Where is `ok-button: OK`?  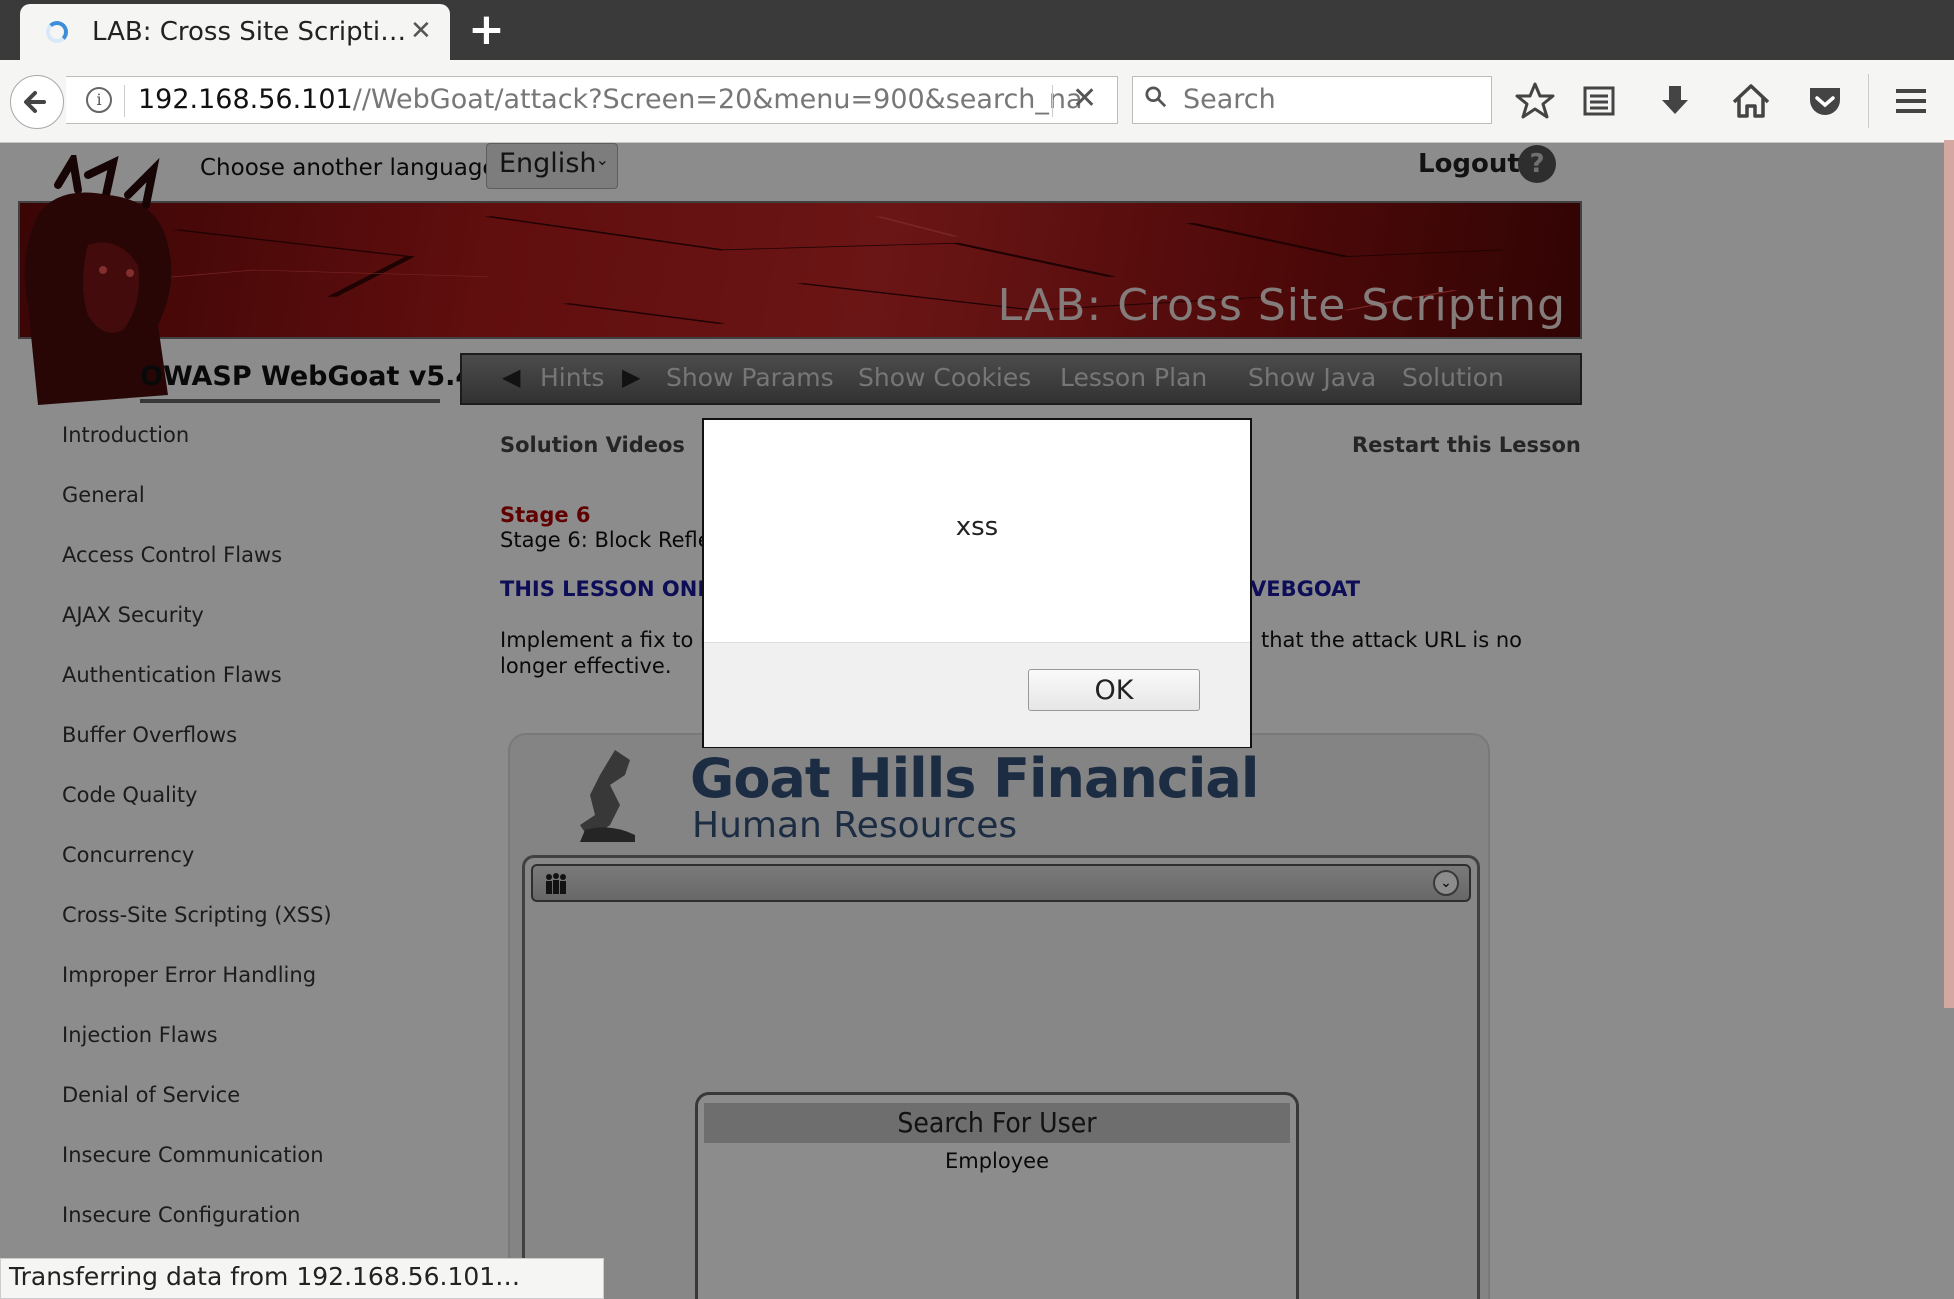 ok-button: OK is located at coordinates (1114, 690).